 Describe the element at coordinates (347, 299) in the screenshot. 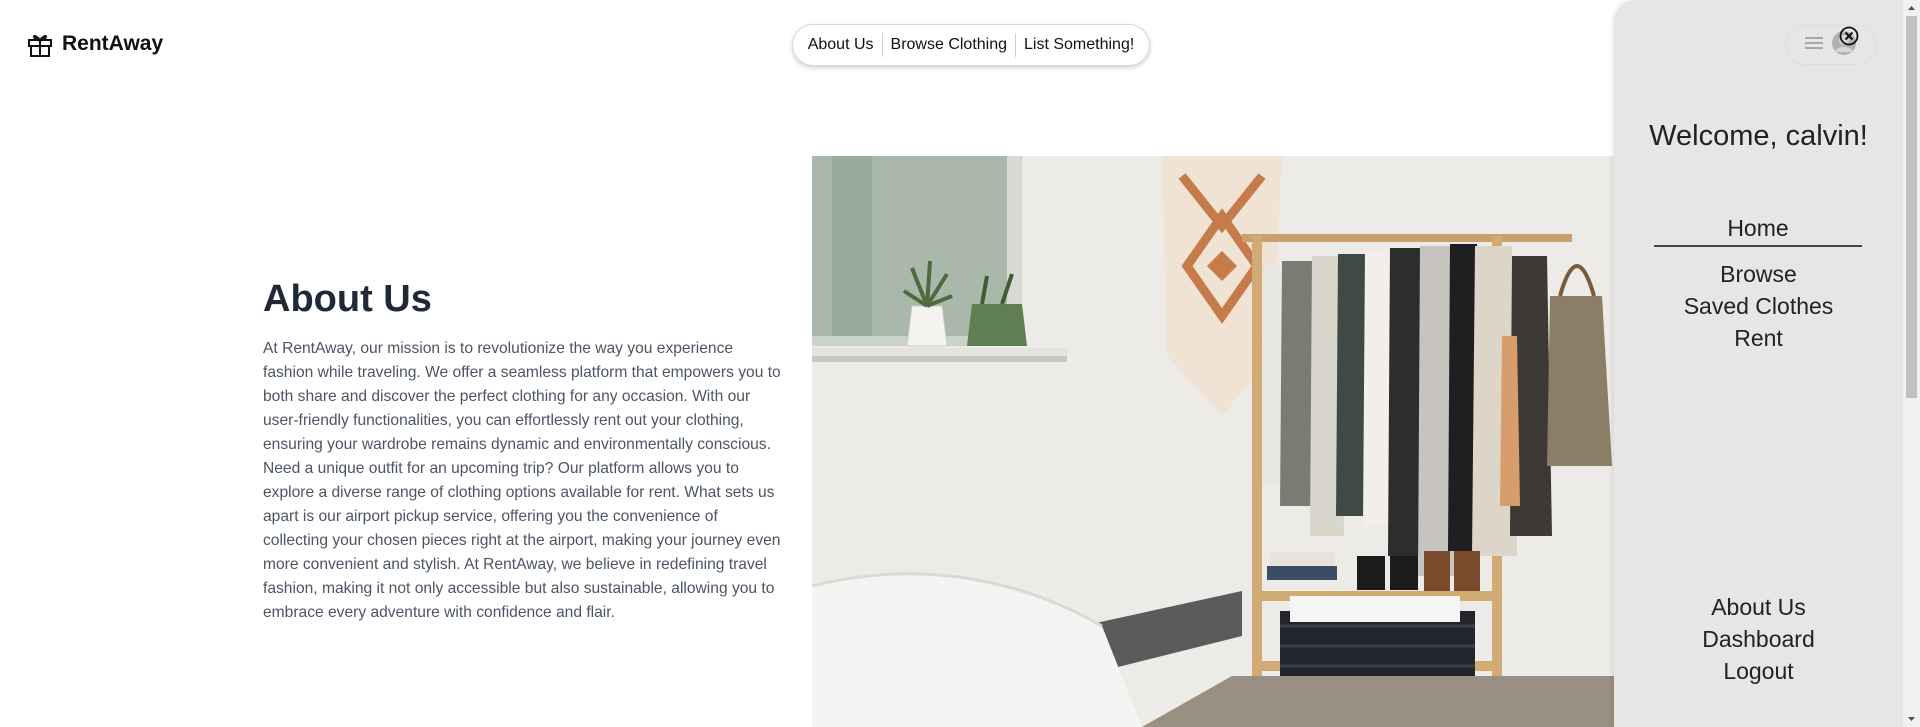

I see `about-title: About Us` at that location.